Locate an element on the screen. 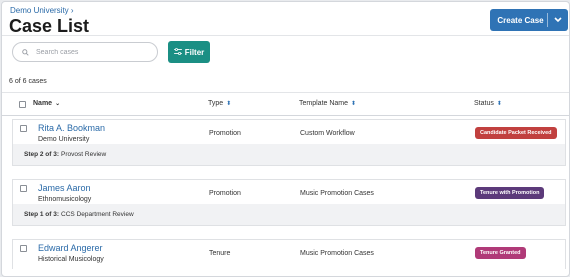  column-header-name: Name ⌄ is located at coordinates (46, 103).